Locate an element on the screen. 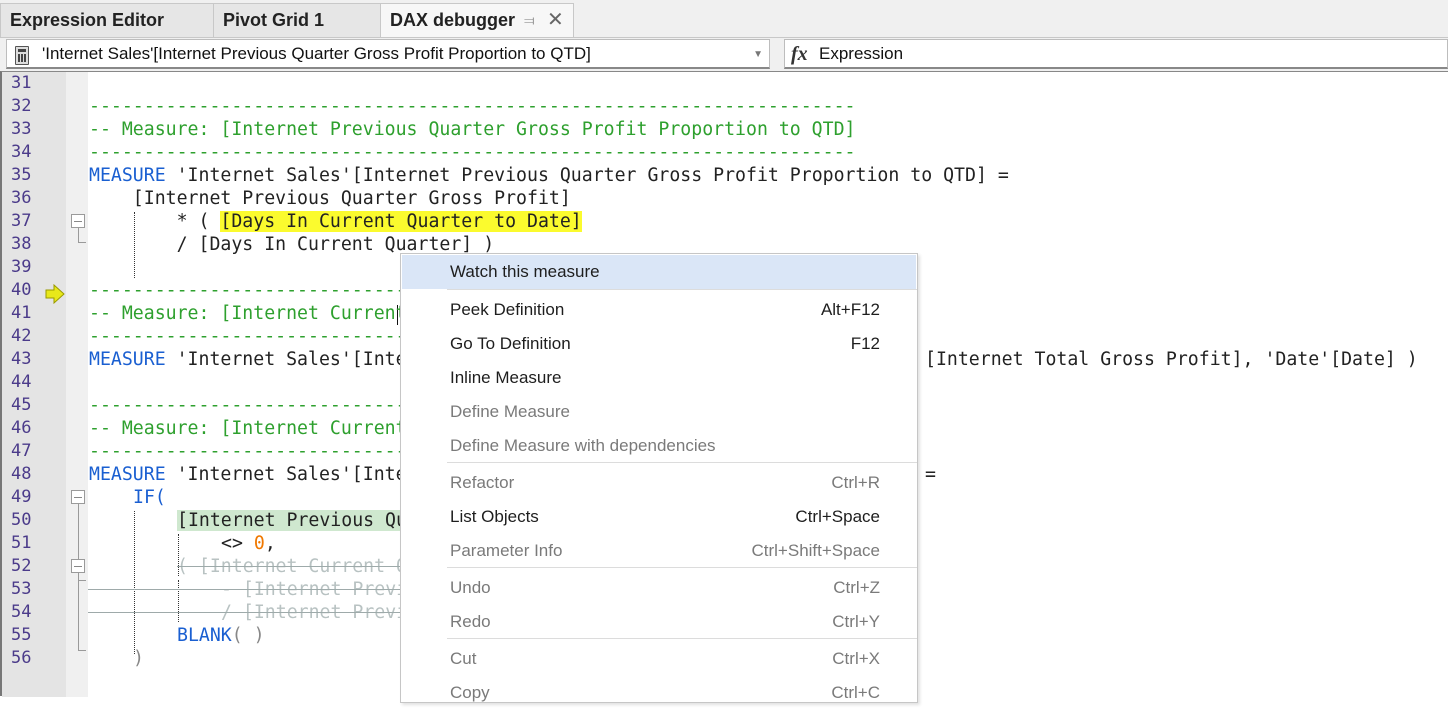 The image size is (1448, 710). pin-icon: ⫤ is located at coordinates (529, 20).